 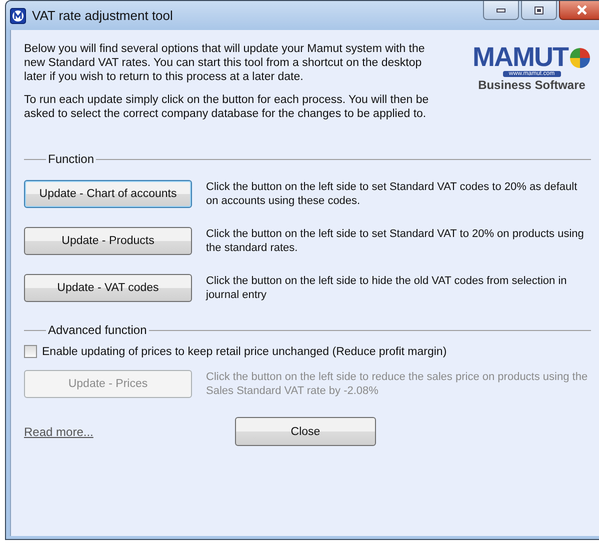 I want to click on description-text: Click the button on the left side to hide the old VAT codes from selection in journal entry, so click(x=387, y=288).